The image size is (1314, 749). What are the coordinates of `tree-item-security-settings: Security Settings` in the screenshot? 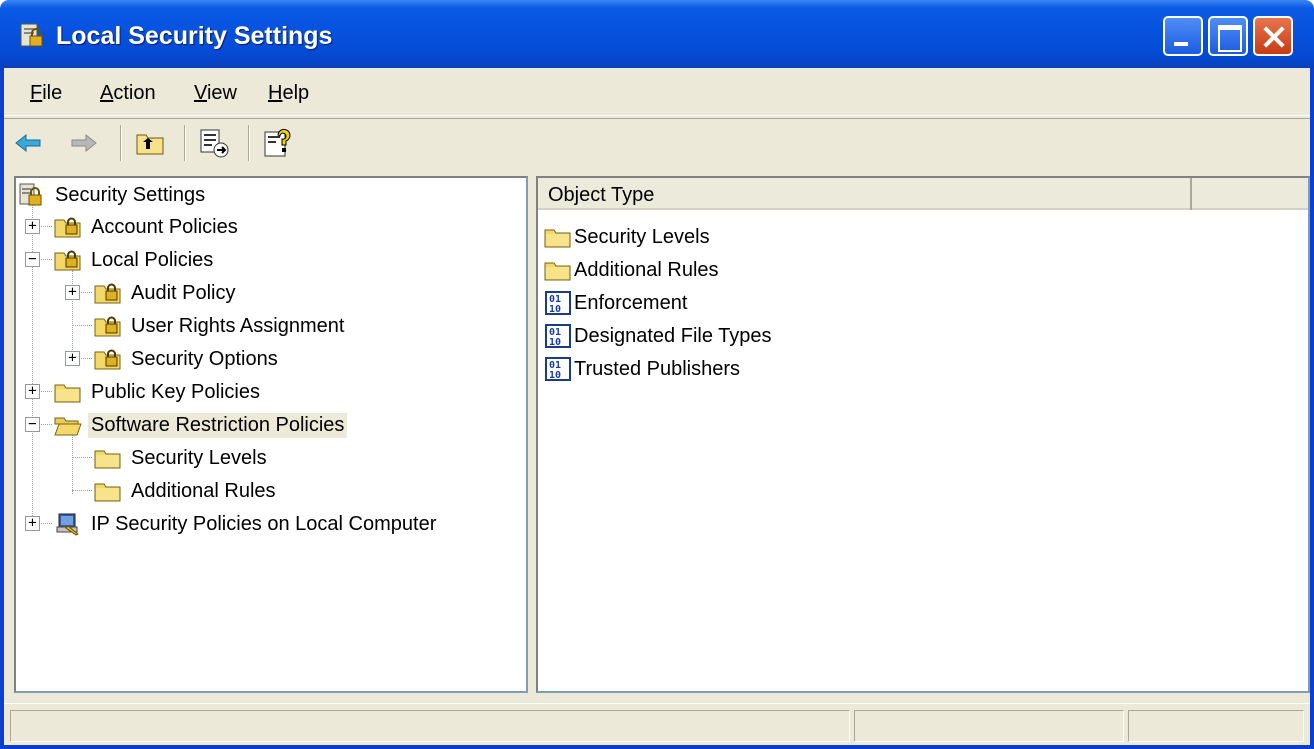 It's located at (113, 195).